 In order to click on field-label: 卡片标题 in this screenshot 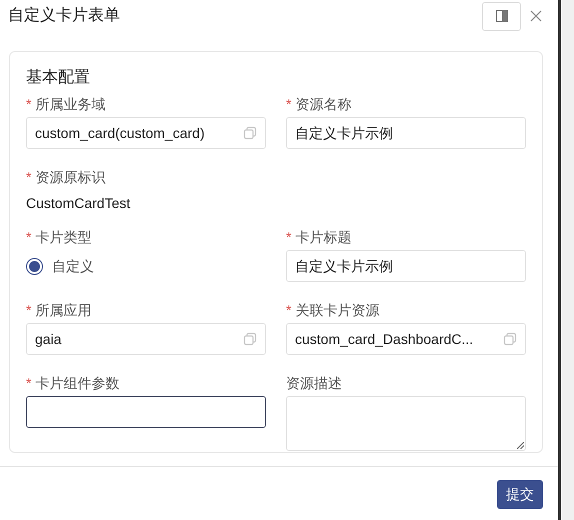, I will do `click(323, 237)`.